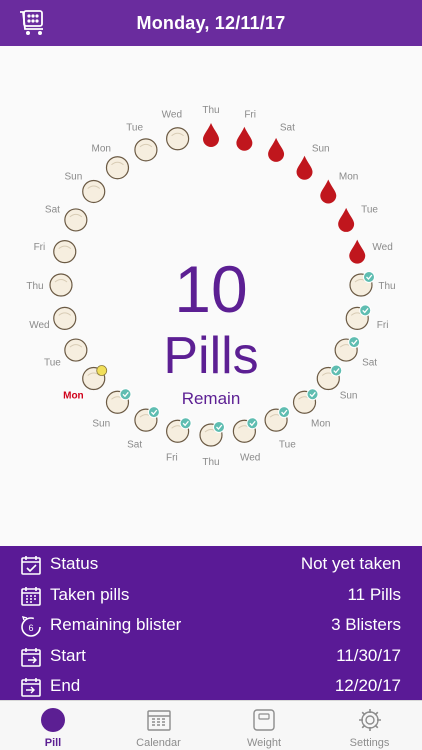 The height and width of the screenshot is (750, 422). What do you see at coordinates (211, 656) in the screenshot?
I see `status-row: Start 11/30/17` at bounding box center [211, 656].